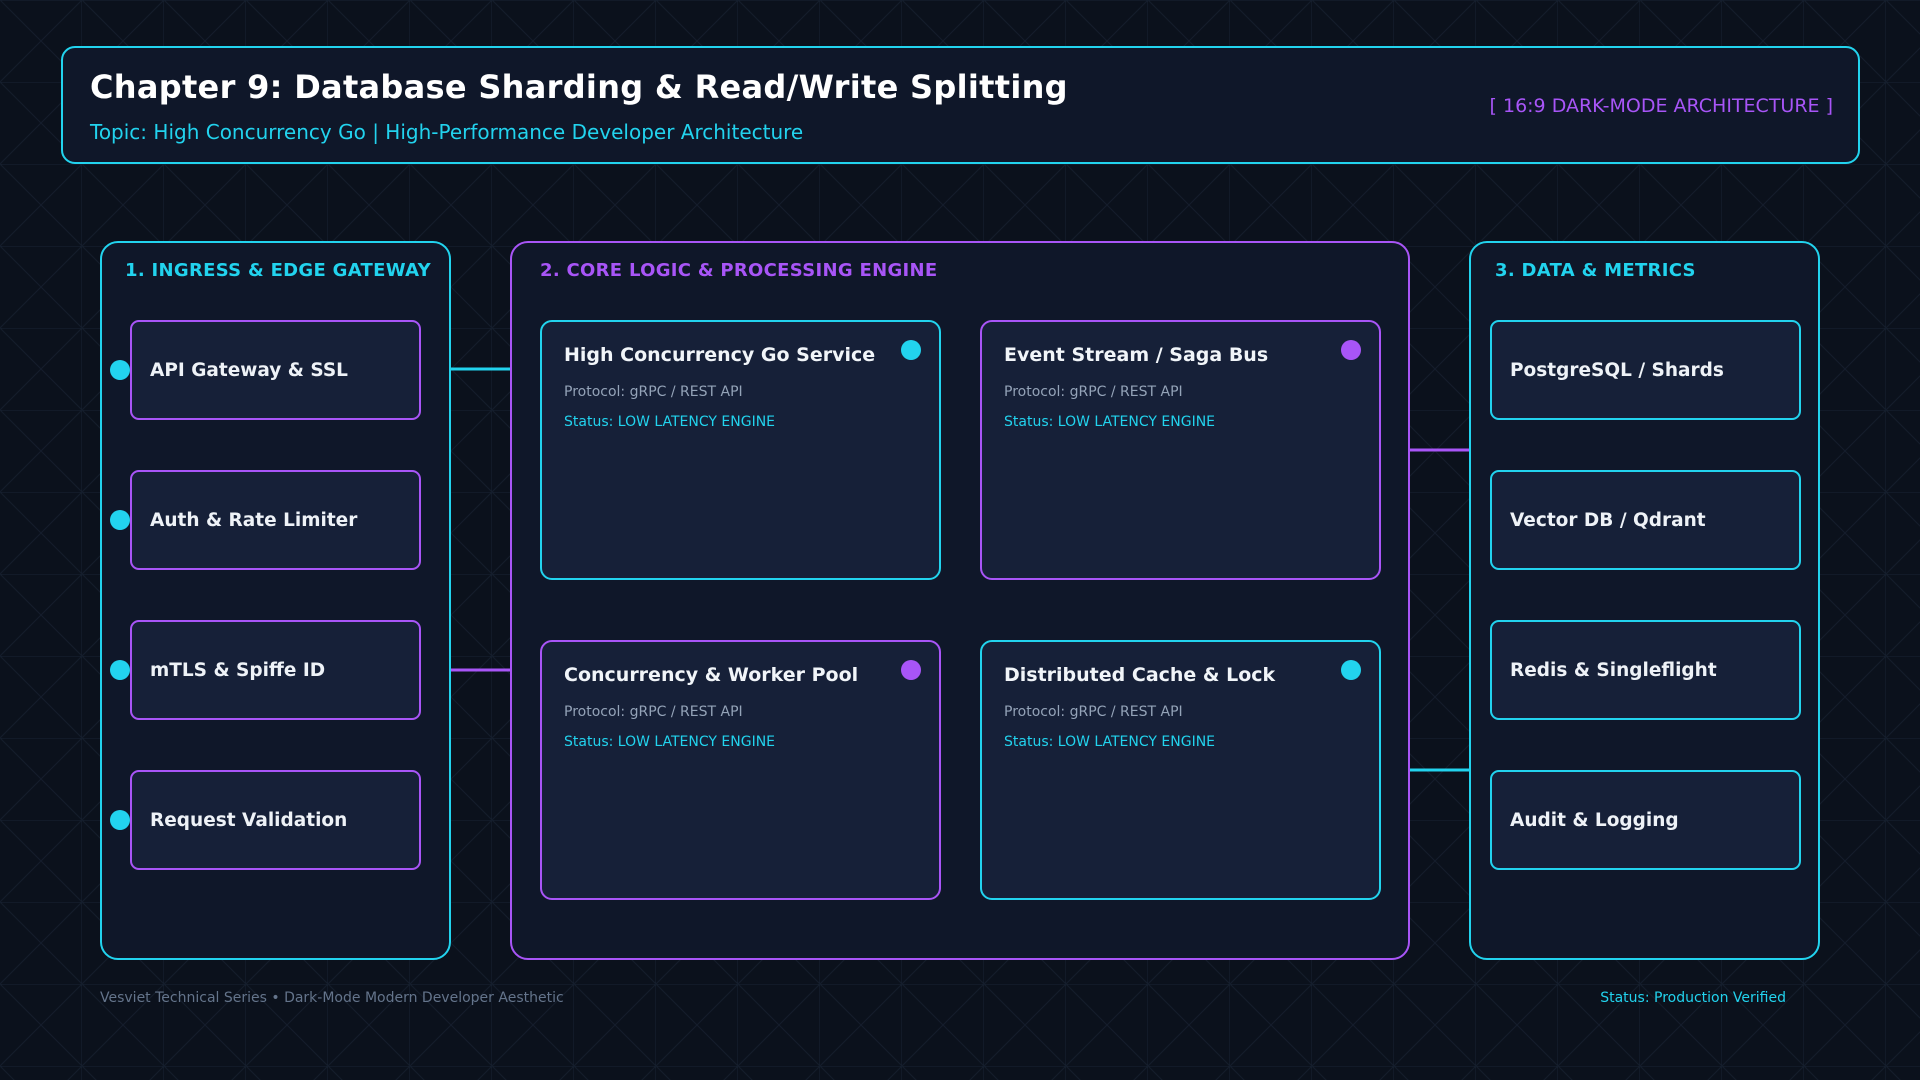  What do you see at coordinates (249, 820) in the screenshot?
I see `ingress-item-label: Request Validation` at bounding box center [249, 820].